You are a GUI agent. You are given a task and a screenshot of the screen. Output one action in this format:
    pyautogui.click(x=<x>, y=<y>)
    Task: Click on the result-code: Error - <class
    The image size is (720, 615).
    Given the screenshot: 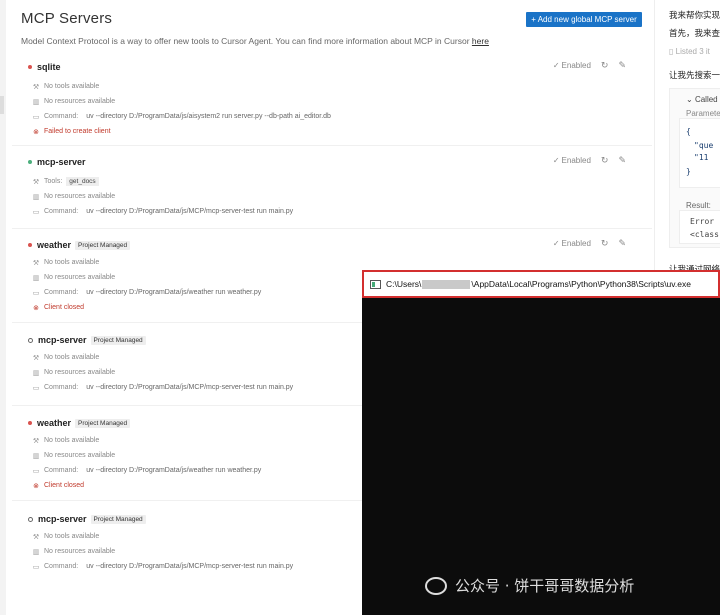 What is the action you would take?
    pyautogui.click(x=699, y=227)
    